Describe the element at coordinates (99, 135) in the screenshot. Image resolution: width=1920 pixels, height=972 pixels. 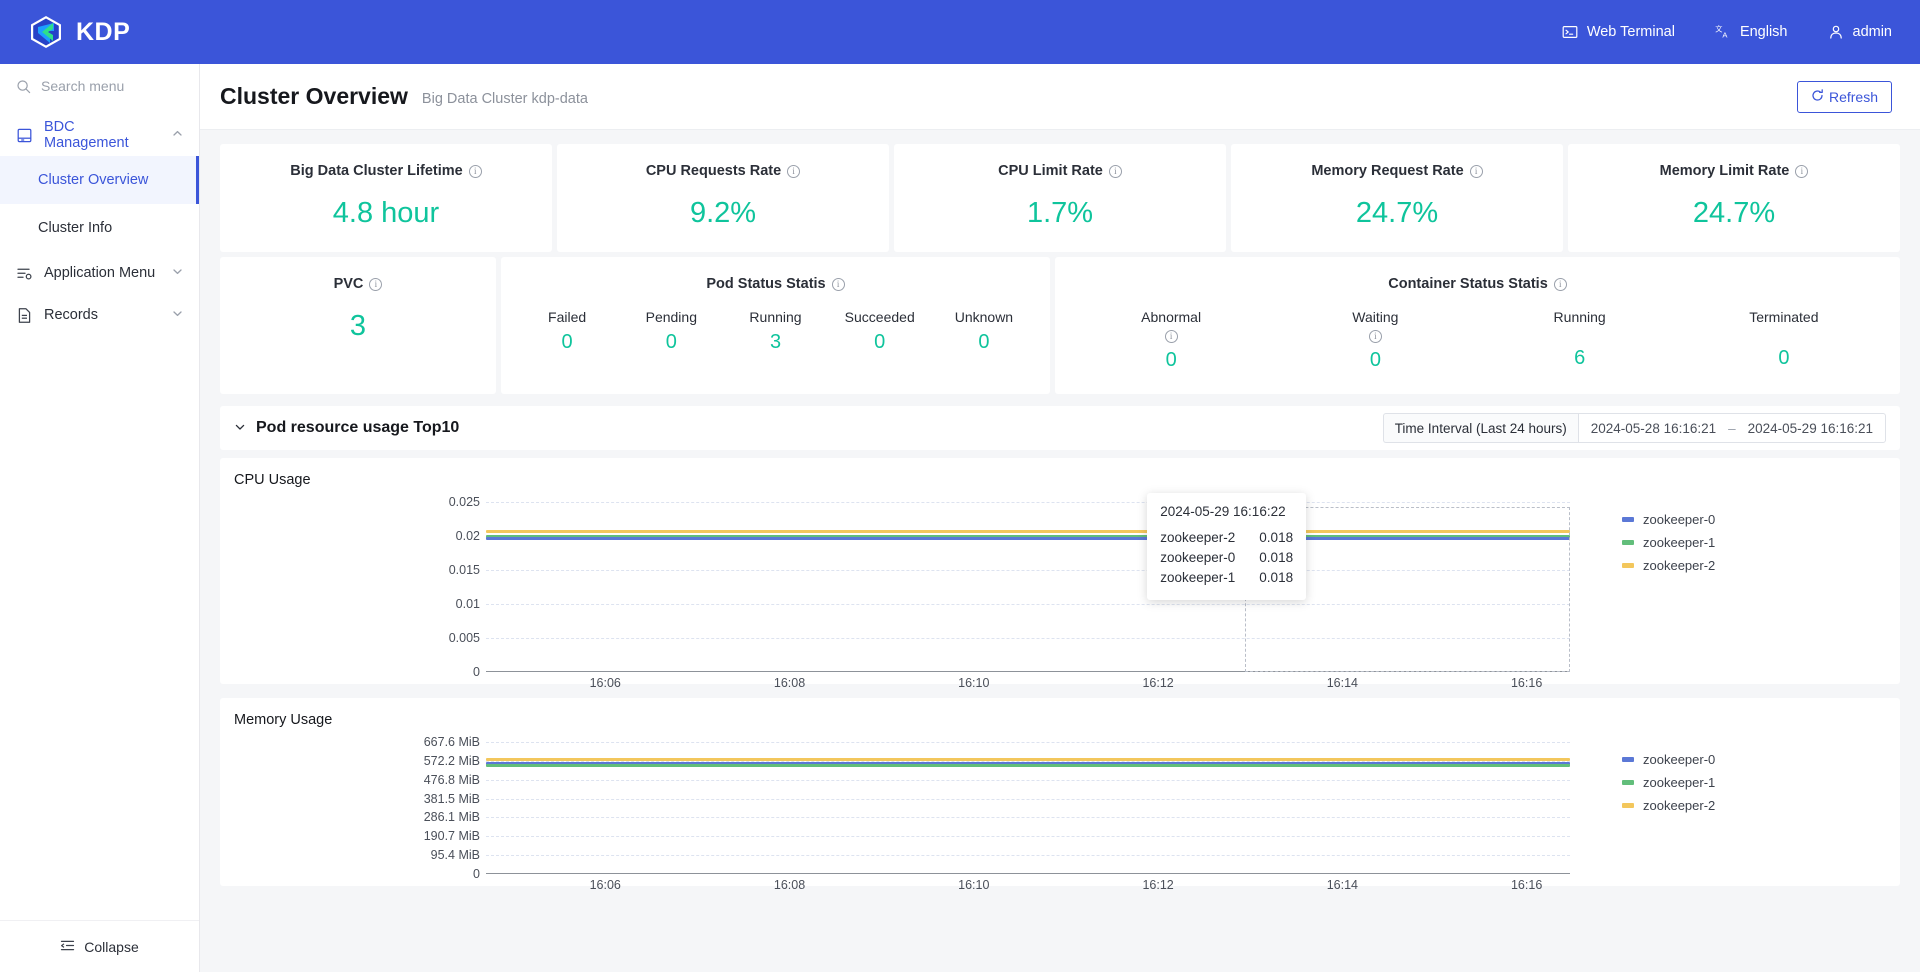
I see `sidebar-group-bdc-management: BDC Management` at that location.